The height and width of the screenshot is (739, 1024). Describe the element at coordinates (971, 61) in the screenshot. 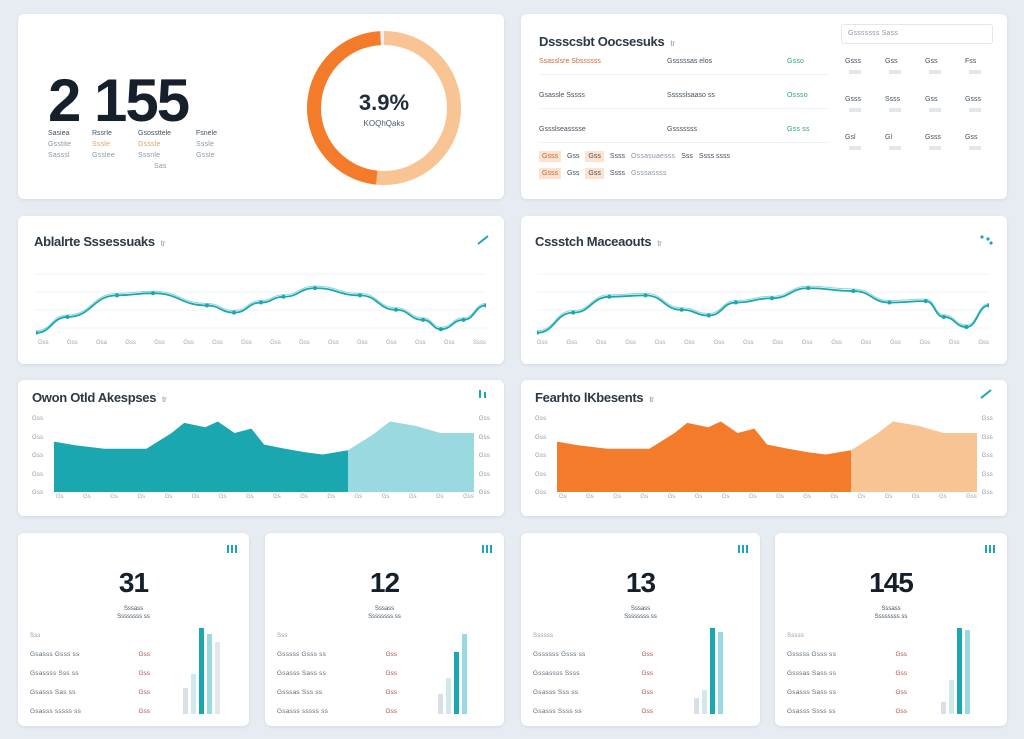

I see `side-grid-value: Fss` at that location.